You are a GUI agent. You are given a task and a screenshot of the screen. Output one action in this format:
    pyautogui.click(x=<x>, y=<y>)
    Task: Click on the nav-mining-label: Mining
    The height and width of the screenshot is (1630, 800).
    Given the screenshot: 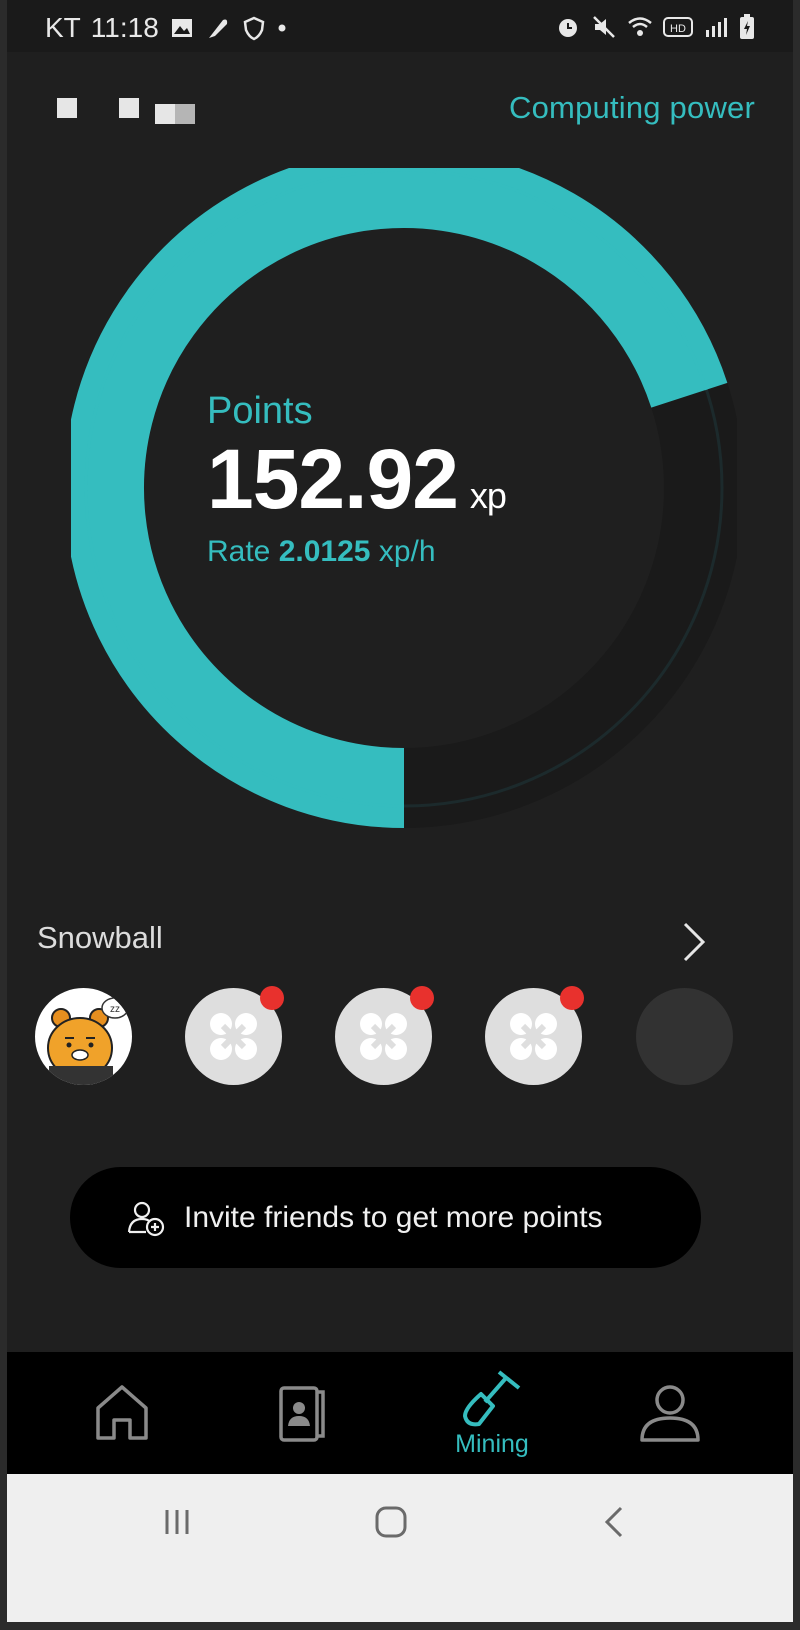 What is the action you would take?
    pyautogui.click(x=492, y=1443)
    